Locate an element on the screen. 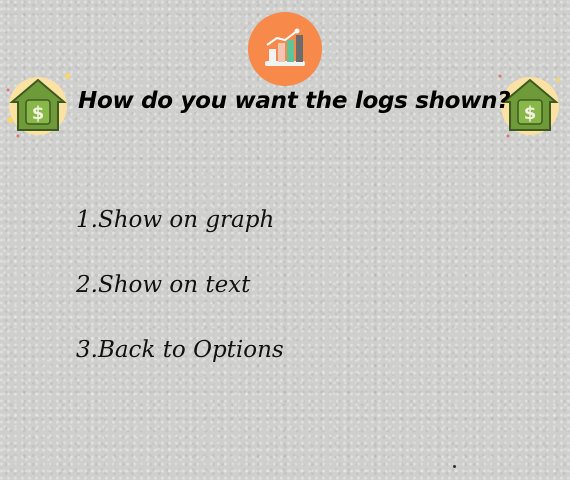  speck is located at coordinates (454, 466).